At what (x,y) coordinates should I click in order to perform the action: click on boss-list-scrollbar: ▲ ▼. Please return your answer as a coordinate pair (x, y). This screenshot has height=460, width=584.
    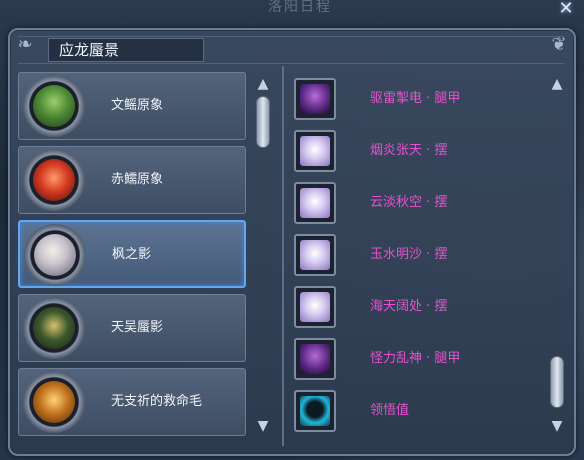
    Looking at the image, I should click on (263, 257).